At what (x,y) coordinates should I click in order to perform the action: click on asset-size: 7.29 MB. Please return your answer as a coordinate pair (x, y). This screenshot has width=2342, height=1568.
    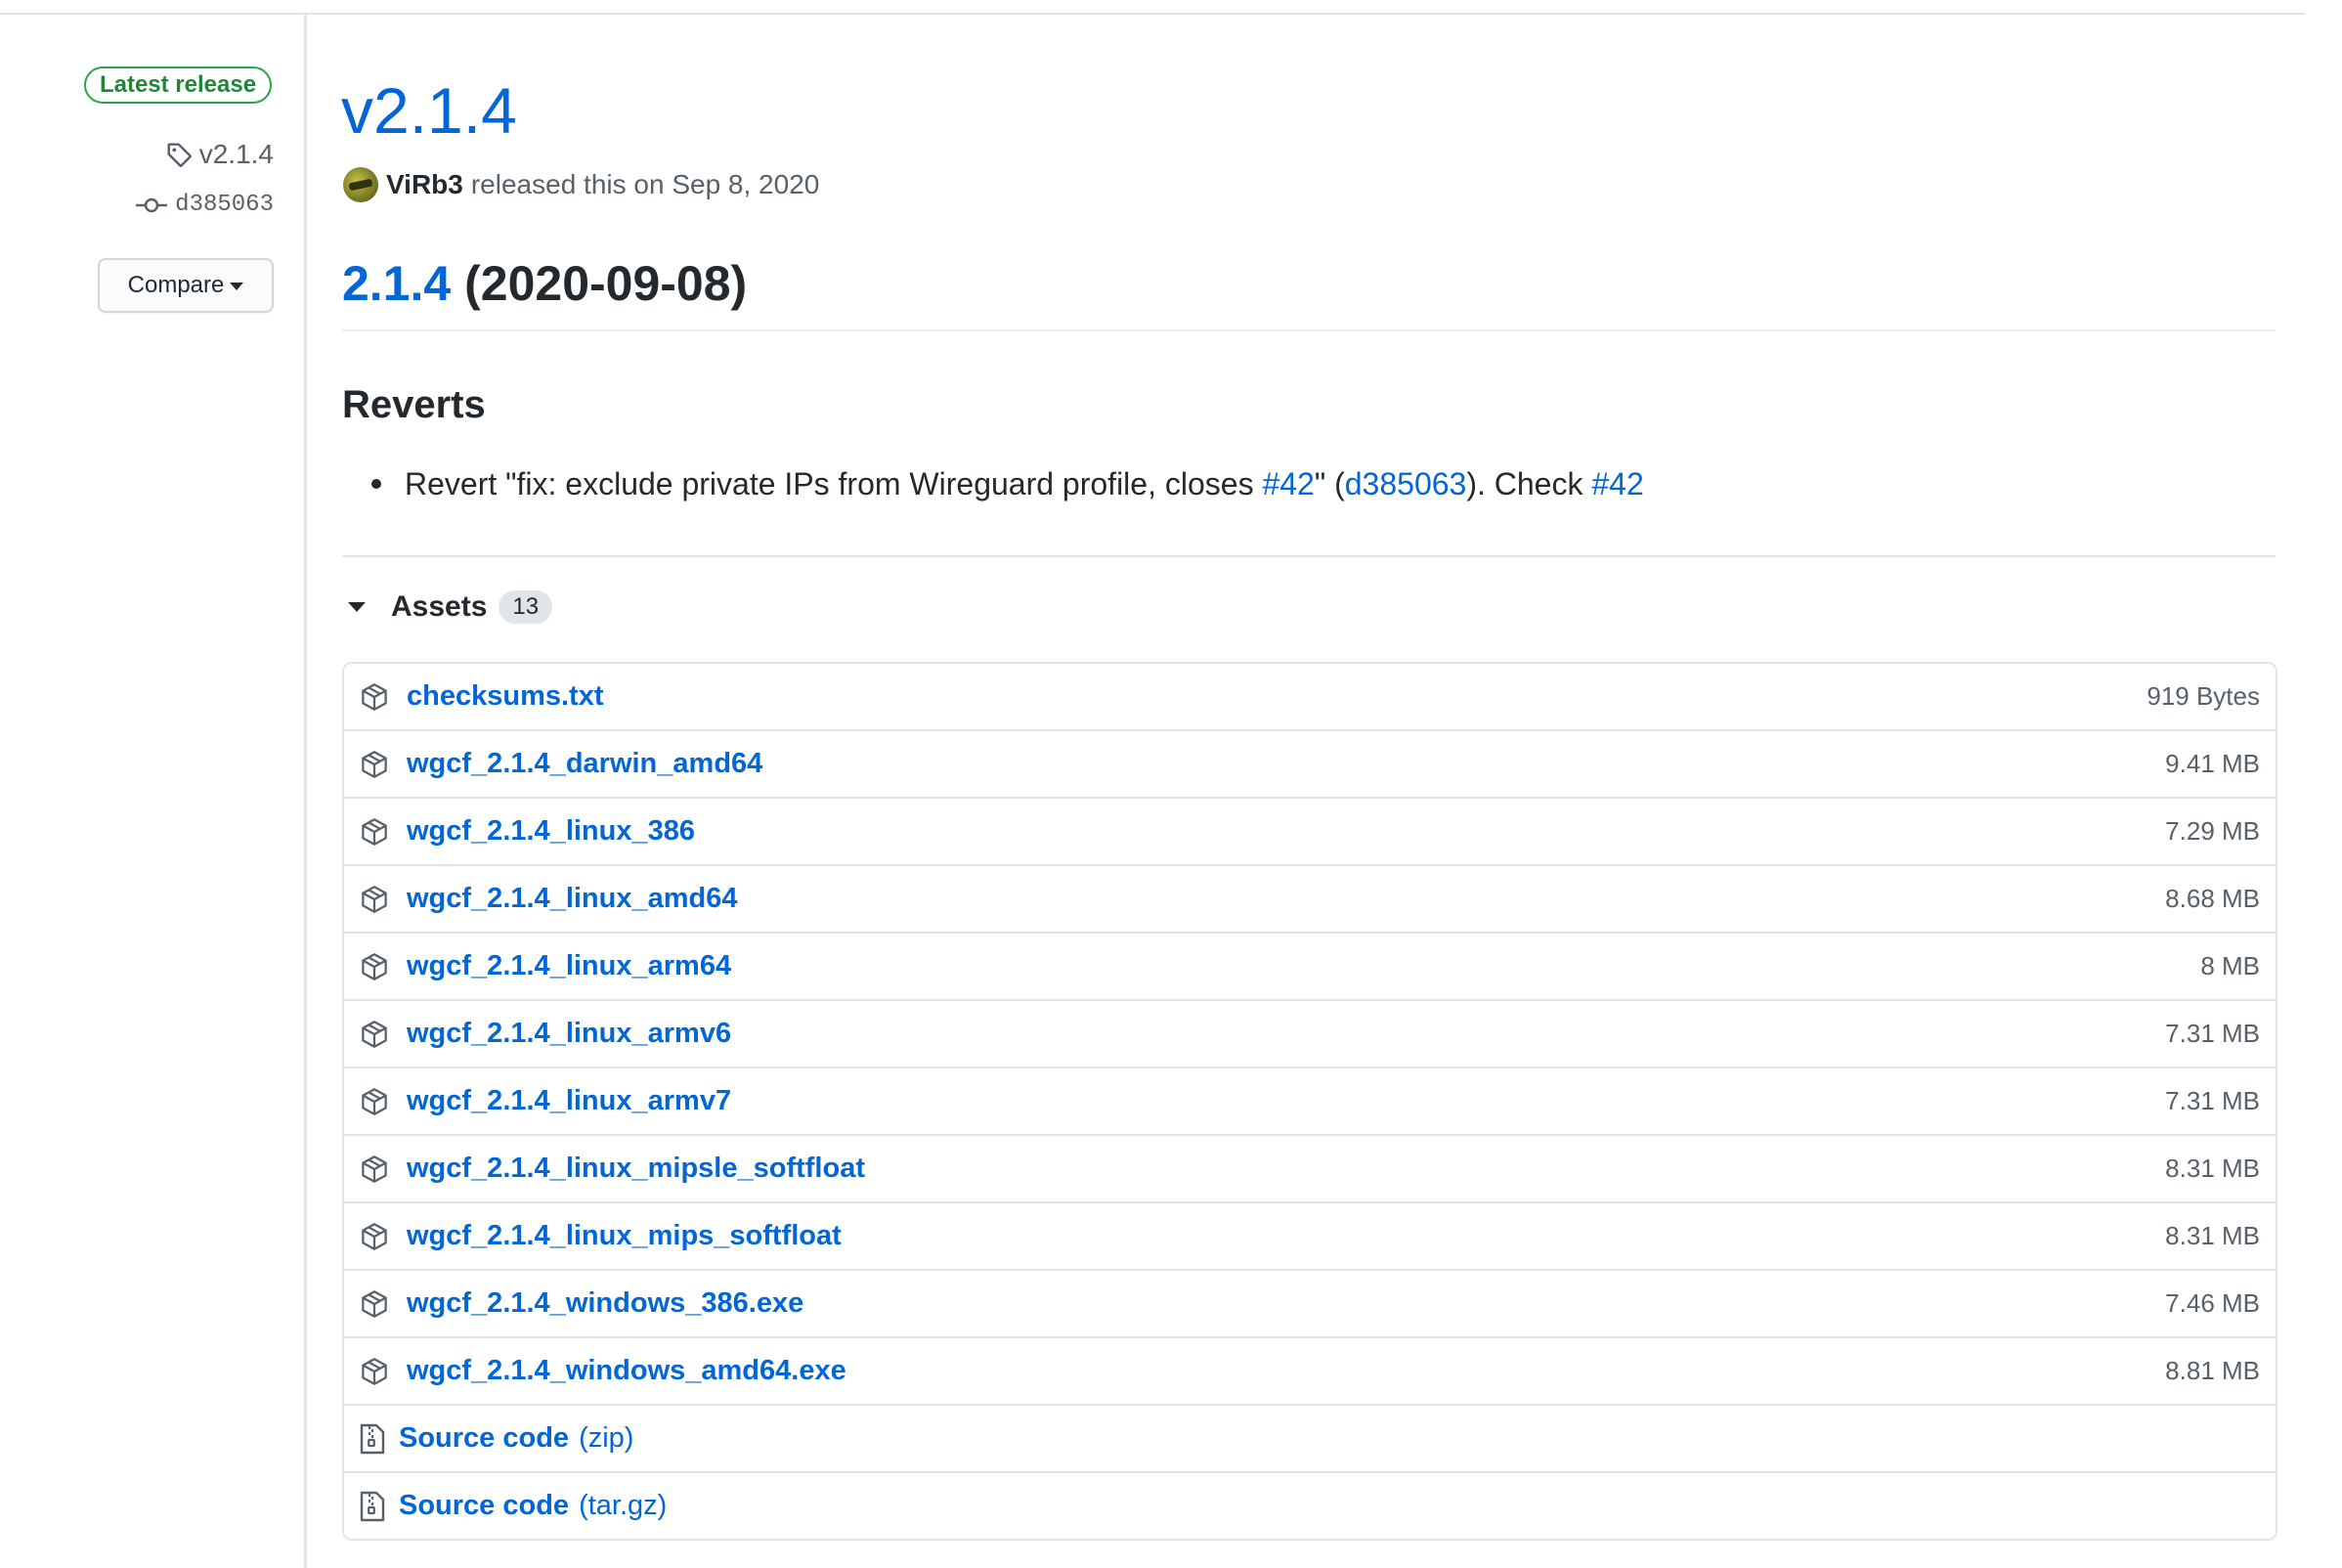
    Looking at the image, I should click on (2212, 831).